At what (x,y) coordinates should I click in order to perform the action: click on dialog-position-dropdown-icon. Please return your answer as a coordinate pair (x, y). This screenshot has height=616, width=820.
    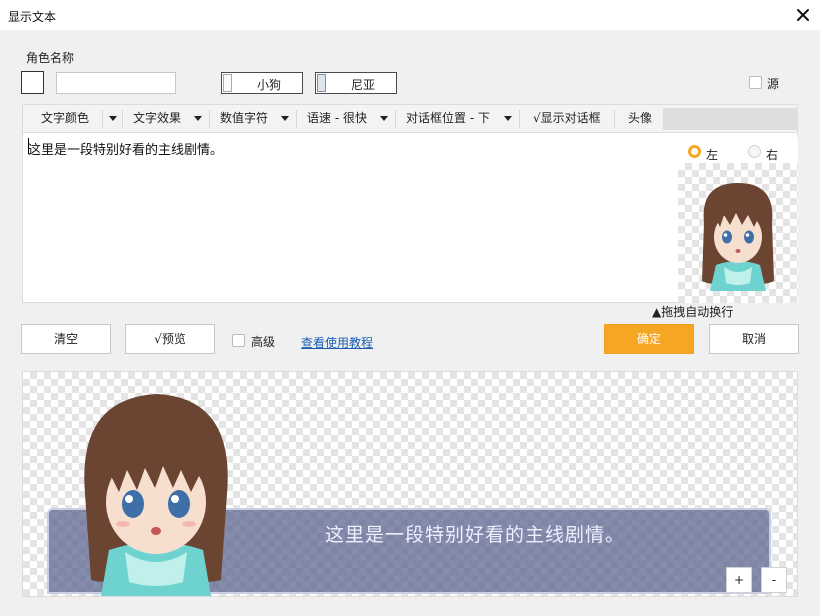
    Looking at the image, I should click on (508, 118).